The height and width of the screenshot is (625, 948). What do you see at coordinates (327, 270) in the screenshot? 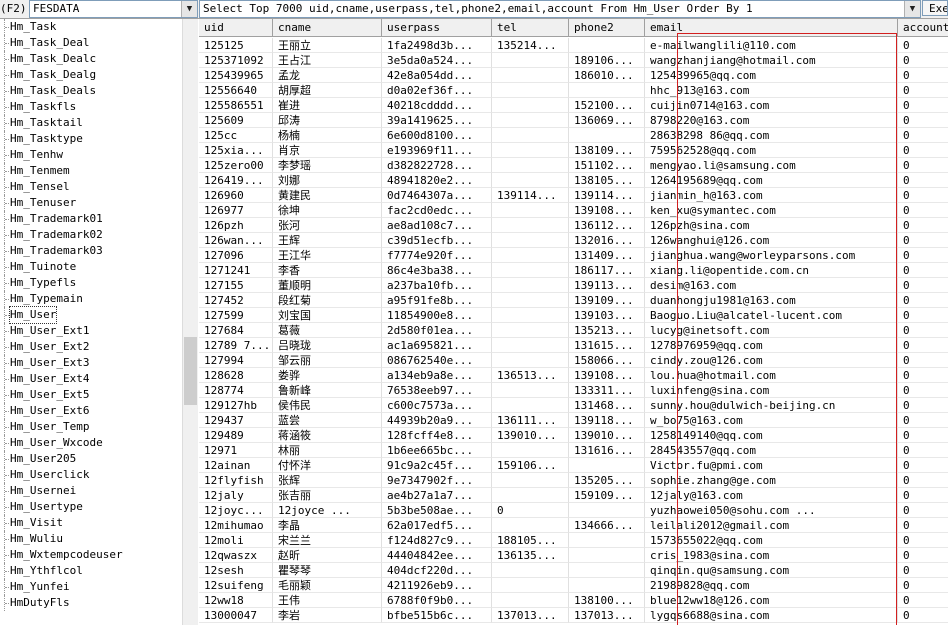
I see `cell-cname: 李香` at bounding box center [327, 270].